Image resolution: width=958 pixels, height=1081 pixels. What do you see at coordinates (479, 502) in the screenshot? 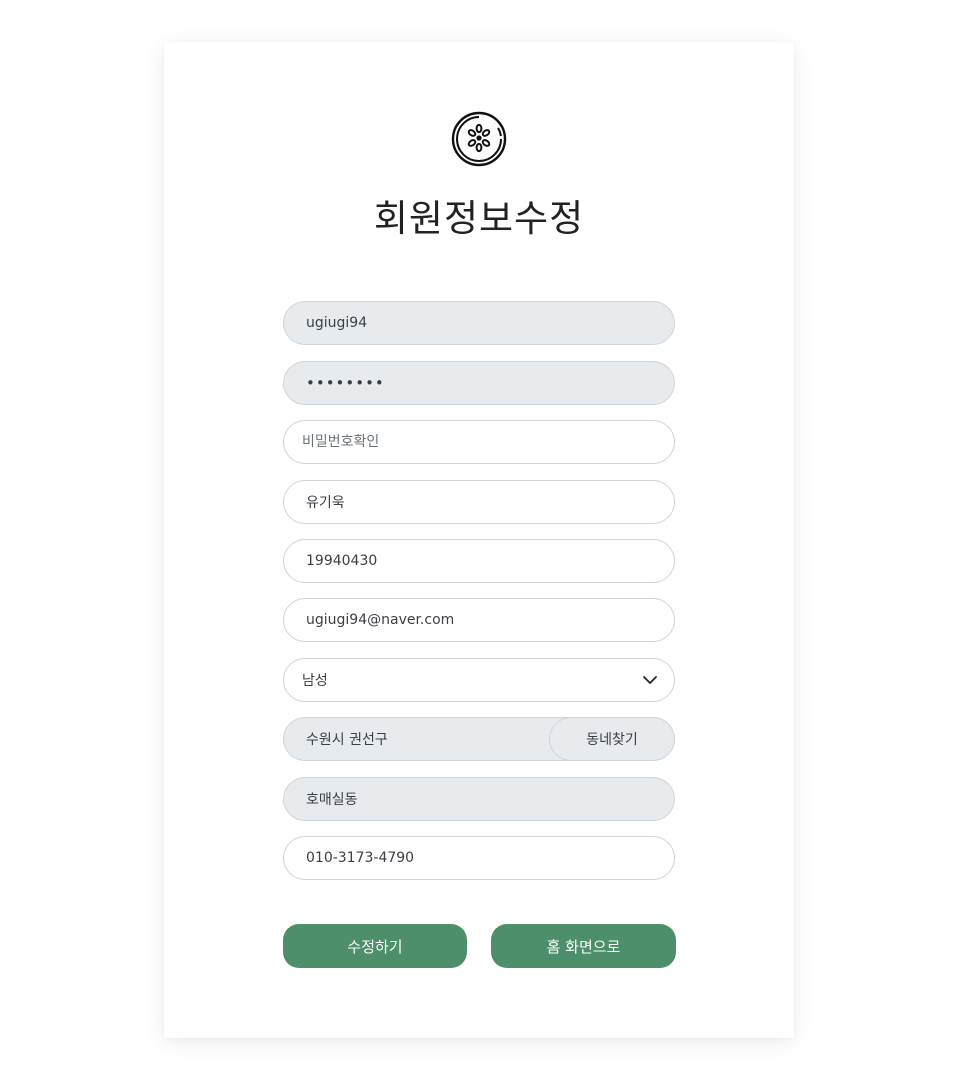
I see `name-field: 유기욱` at bounding box center [479, 502].